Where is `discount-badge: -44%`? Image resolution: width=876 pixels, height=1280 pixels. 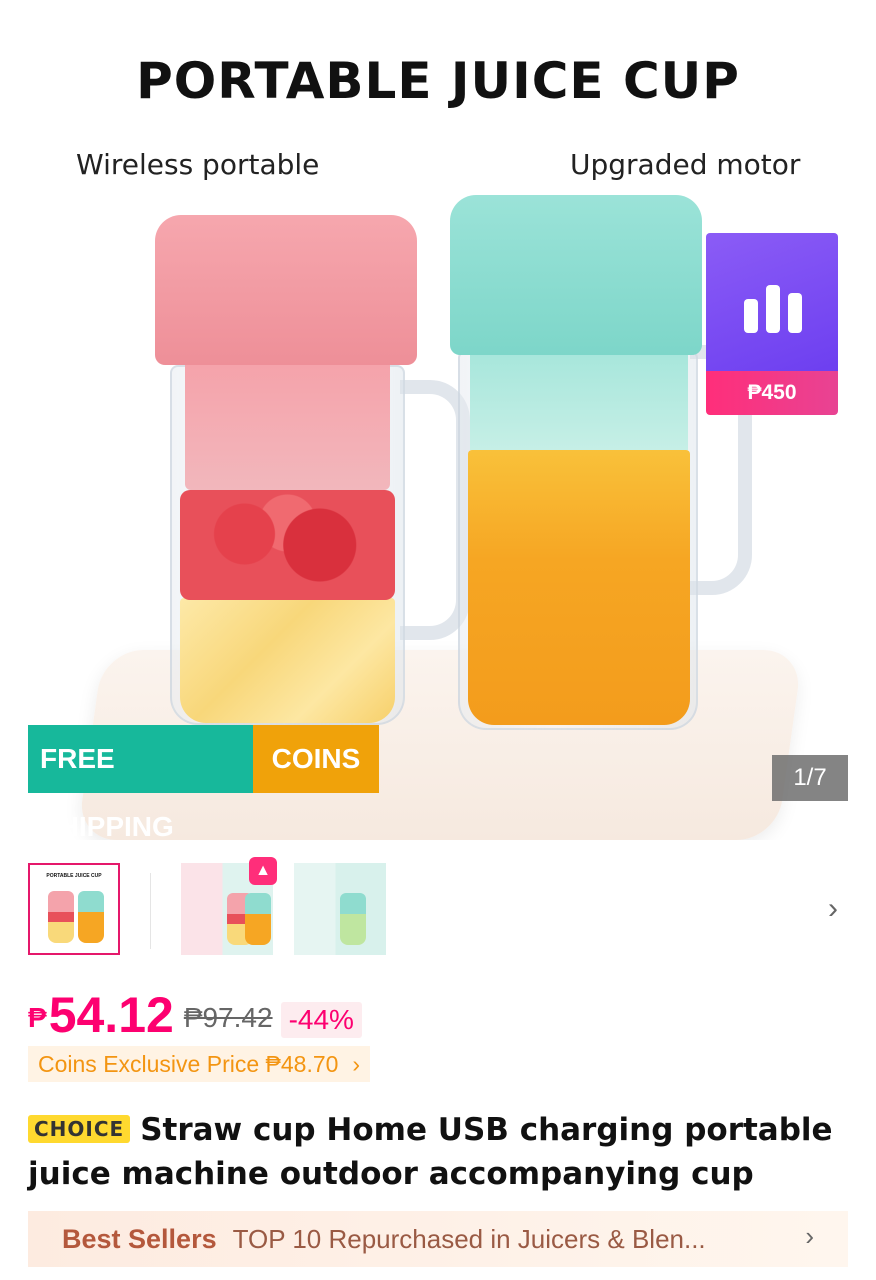 discount-badge: -44% is located at coordinates (321, 1020).